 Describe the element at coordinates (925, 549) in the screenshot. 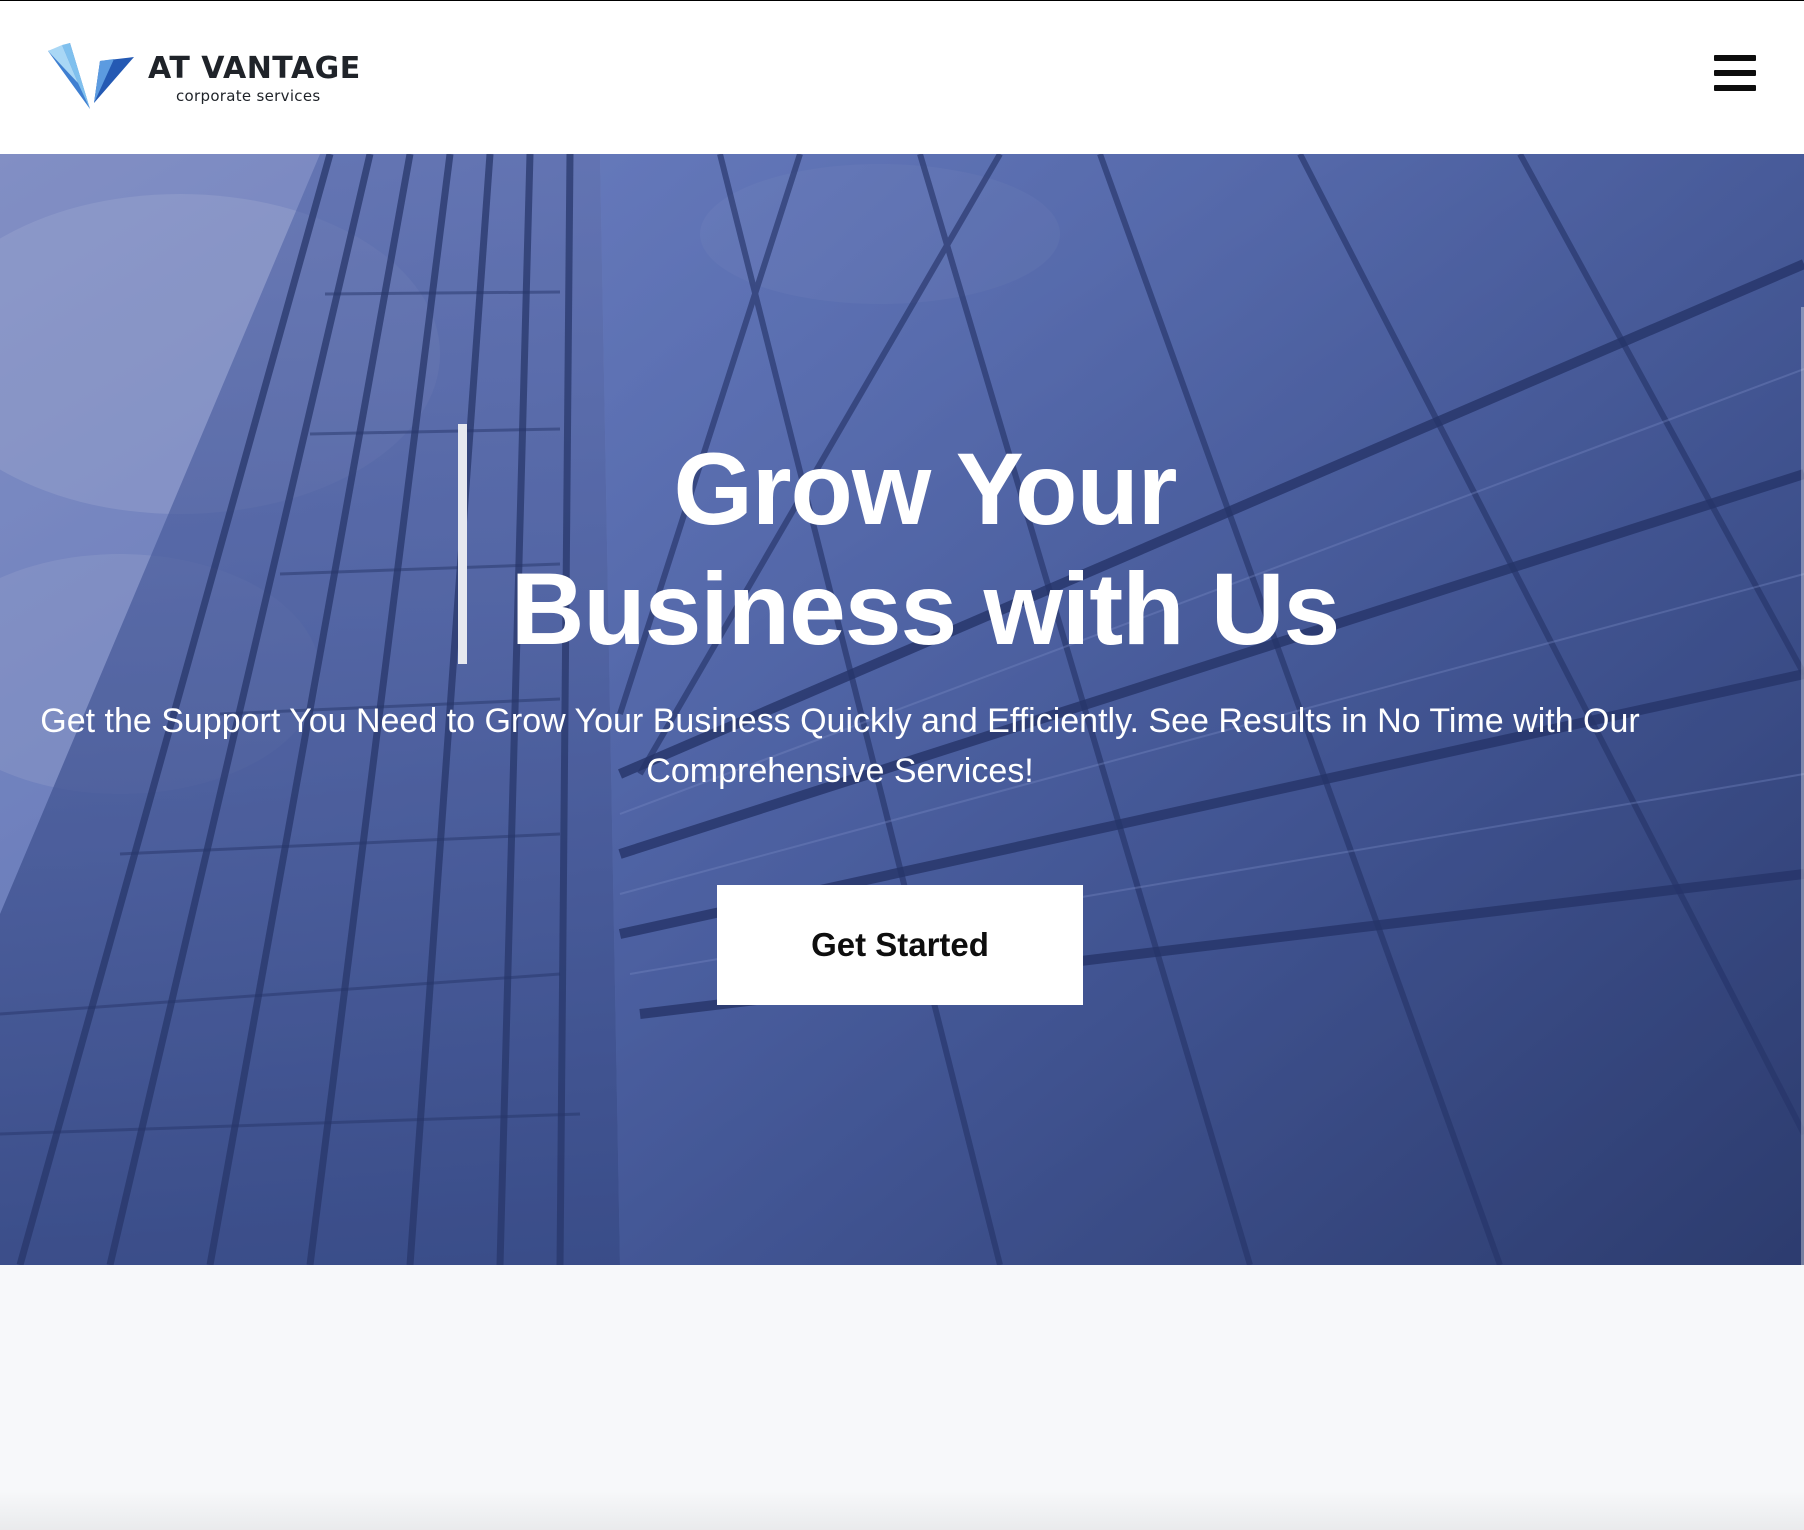

I see `hero-title: Grow Your Business with Us` at that location.